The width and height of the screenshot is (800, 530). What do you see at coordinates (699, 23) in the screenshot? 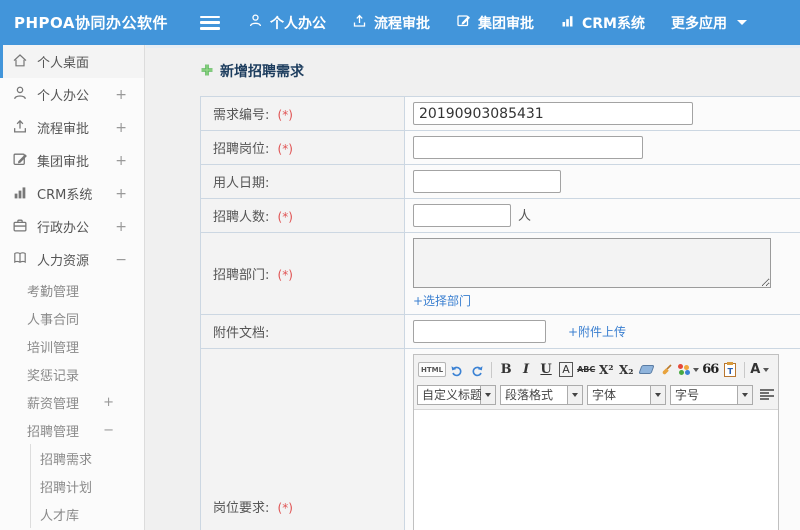
I see `topnav-label: 更多应用` at bounding box center [699, 23].